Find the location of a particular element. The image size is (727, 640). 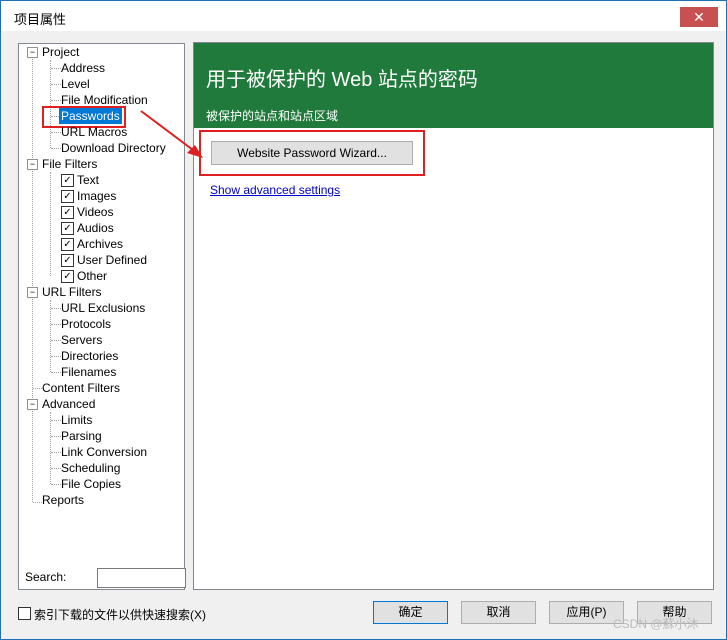

section-subtitle: 被保护的站点和站点区域 is located at coordinates (272, 116).